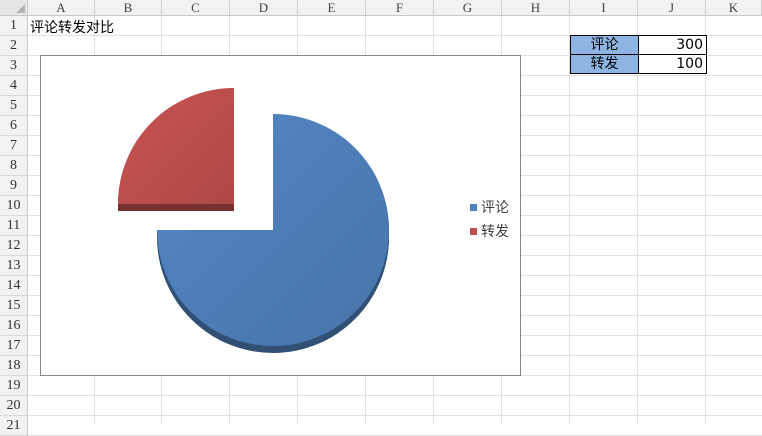  What do you see at coordinates (14, 146) in the screenshot?
I see `row-header-7: 7` at bounding box center [14, 146].